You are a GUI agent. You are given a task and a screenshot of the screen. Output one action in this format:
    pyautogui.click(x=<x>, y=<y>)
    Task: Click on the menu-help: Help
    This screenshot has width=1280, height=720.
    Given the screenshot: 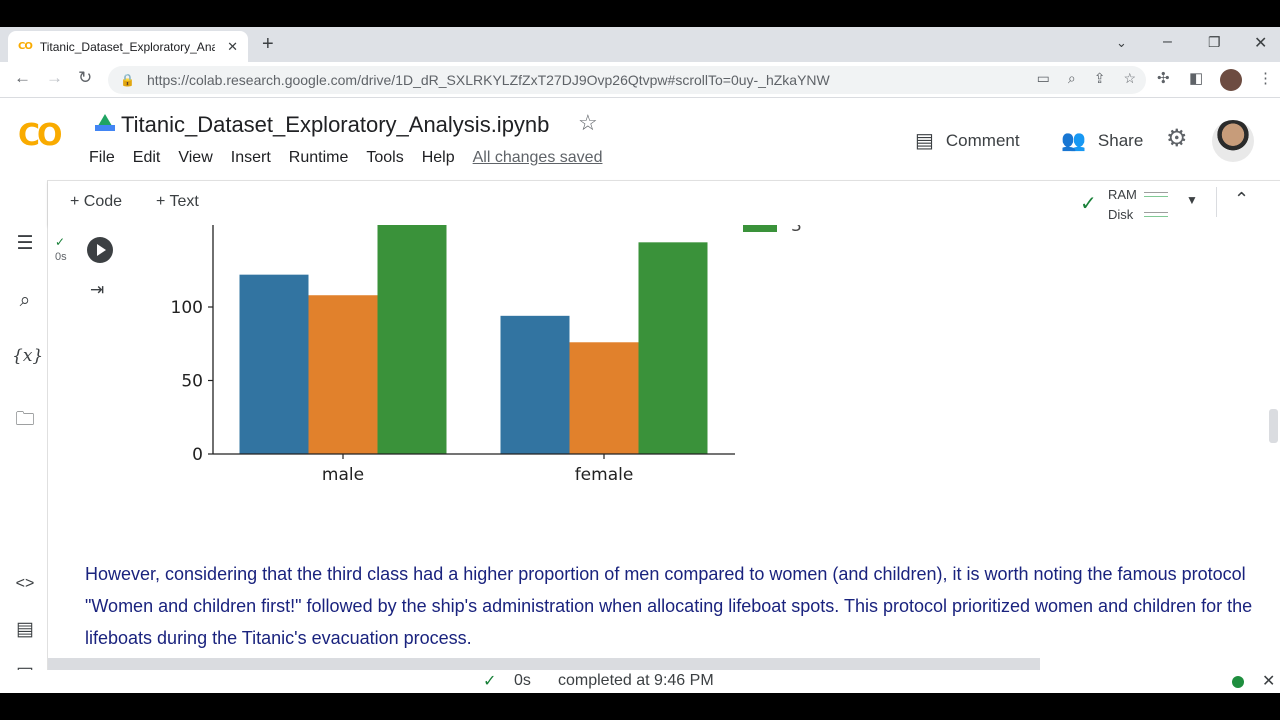 What is the action you would take?
    pyautogui.click(x=438, y=158)
    